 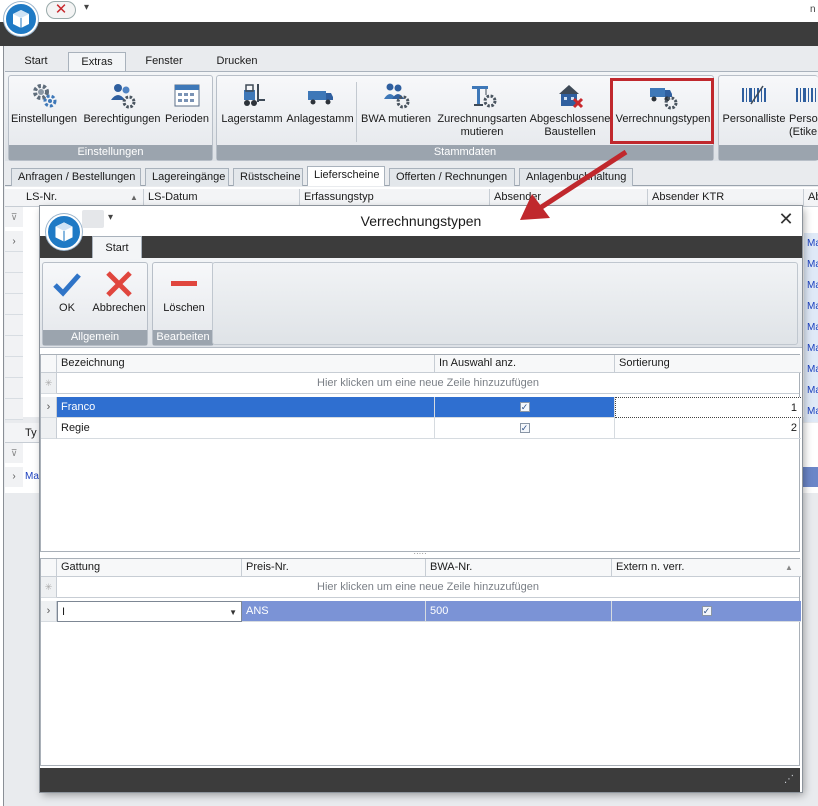 I want to click on einstellungen-label: Einstellungen, so click(x=44, y=119).